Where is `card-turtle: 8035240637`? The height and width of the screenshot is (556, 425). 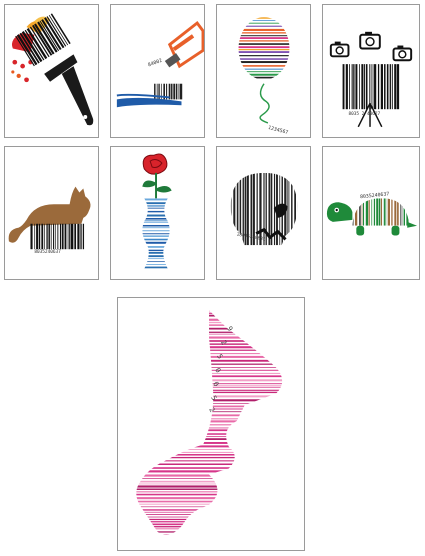
card-turtle: 8035240637 is located at coordinates (371, 213).